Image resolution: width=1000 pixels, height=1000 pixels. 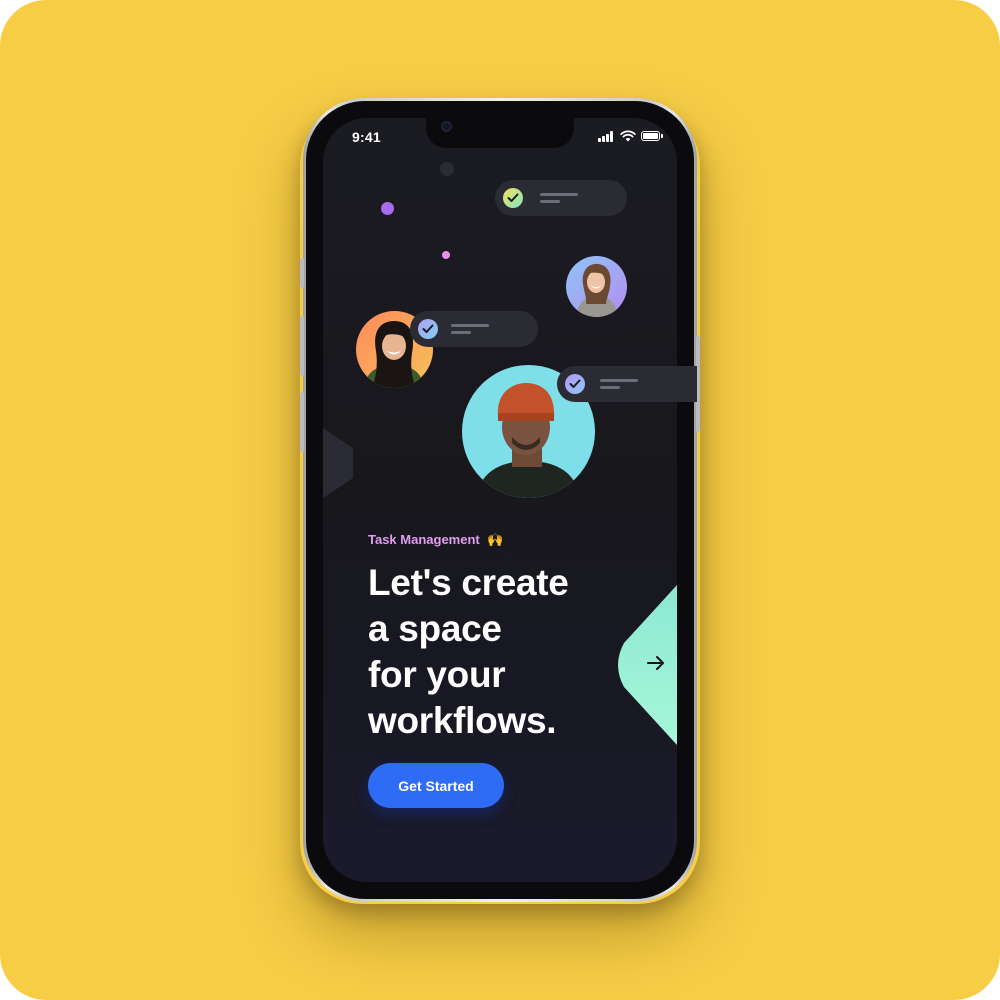 What do you see at coordinates (436, 785) in the screenshot?
I see `get-started-button: Get Started` at bounding box center [436, 785].